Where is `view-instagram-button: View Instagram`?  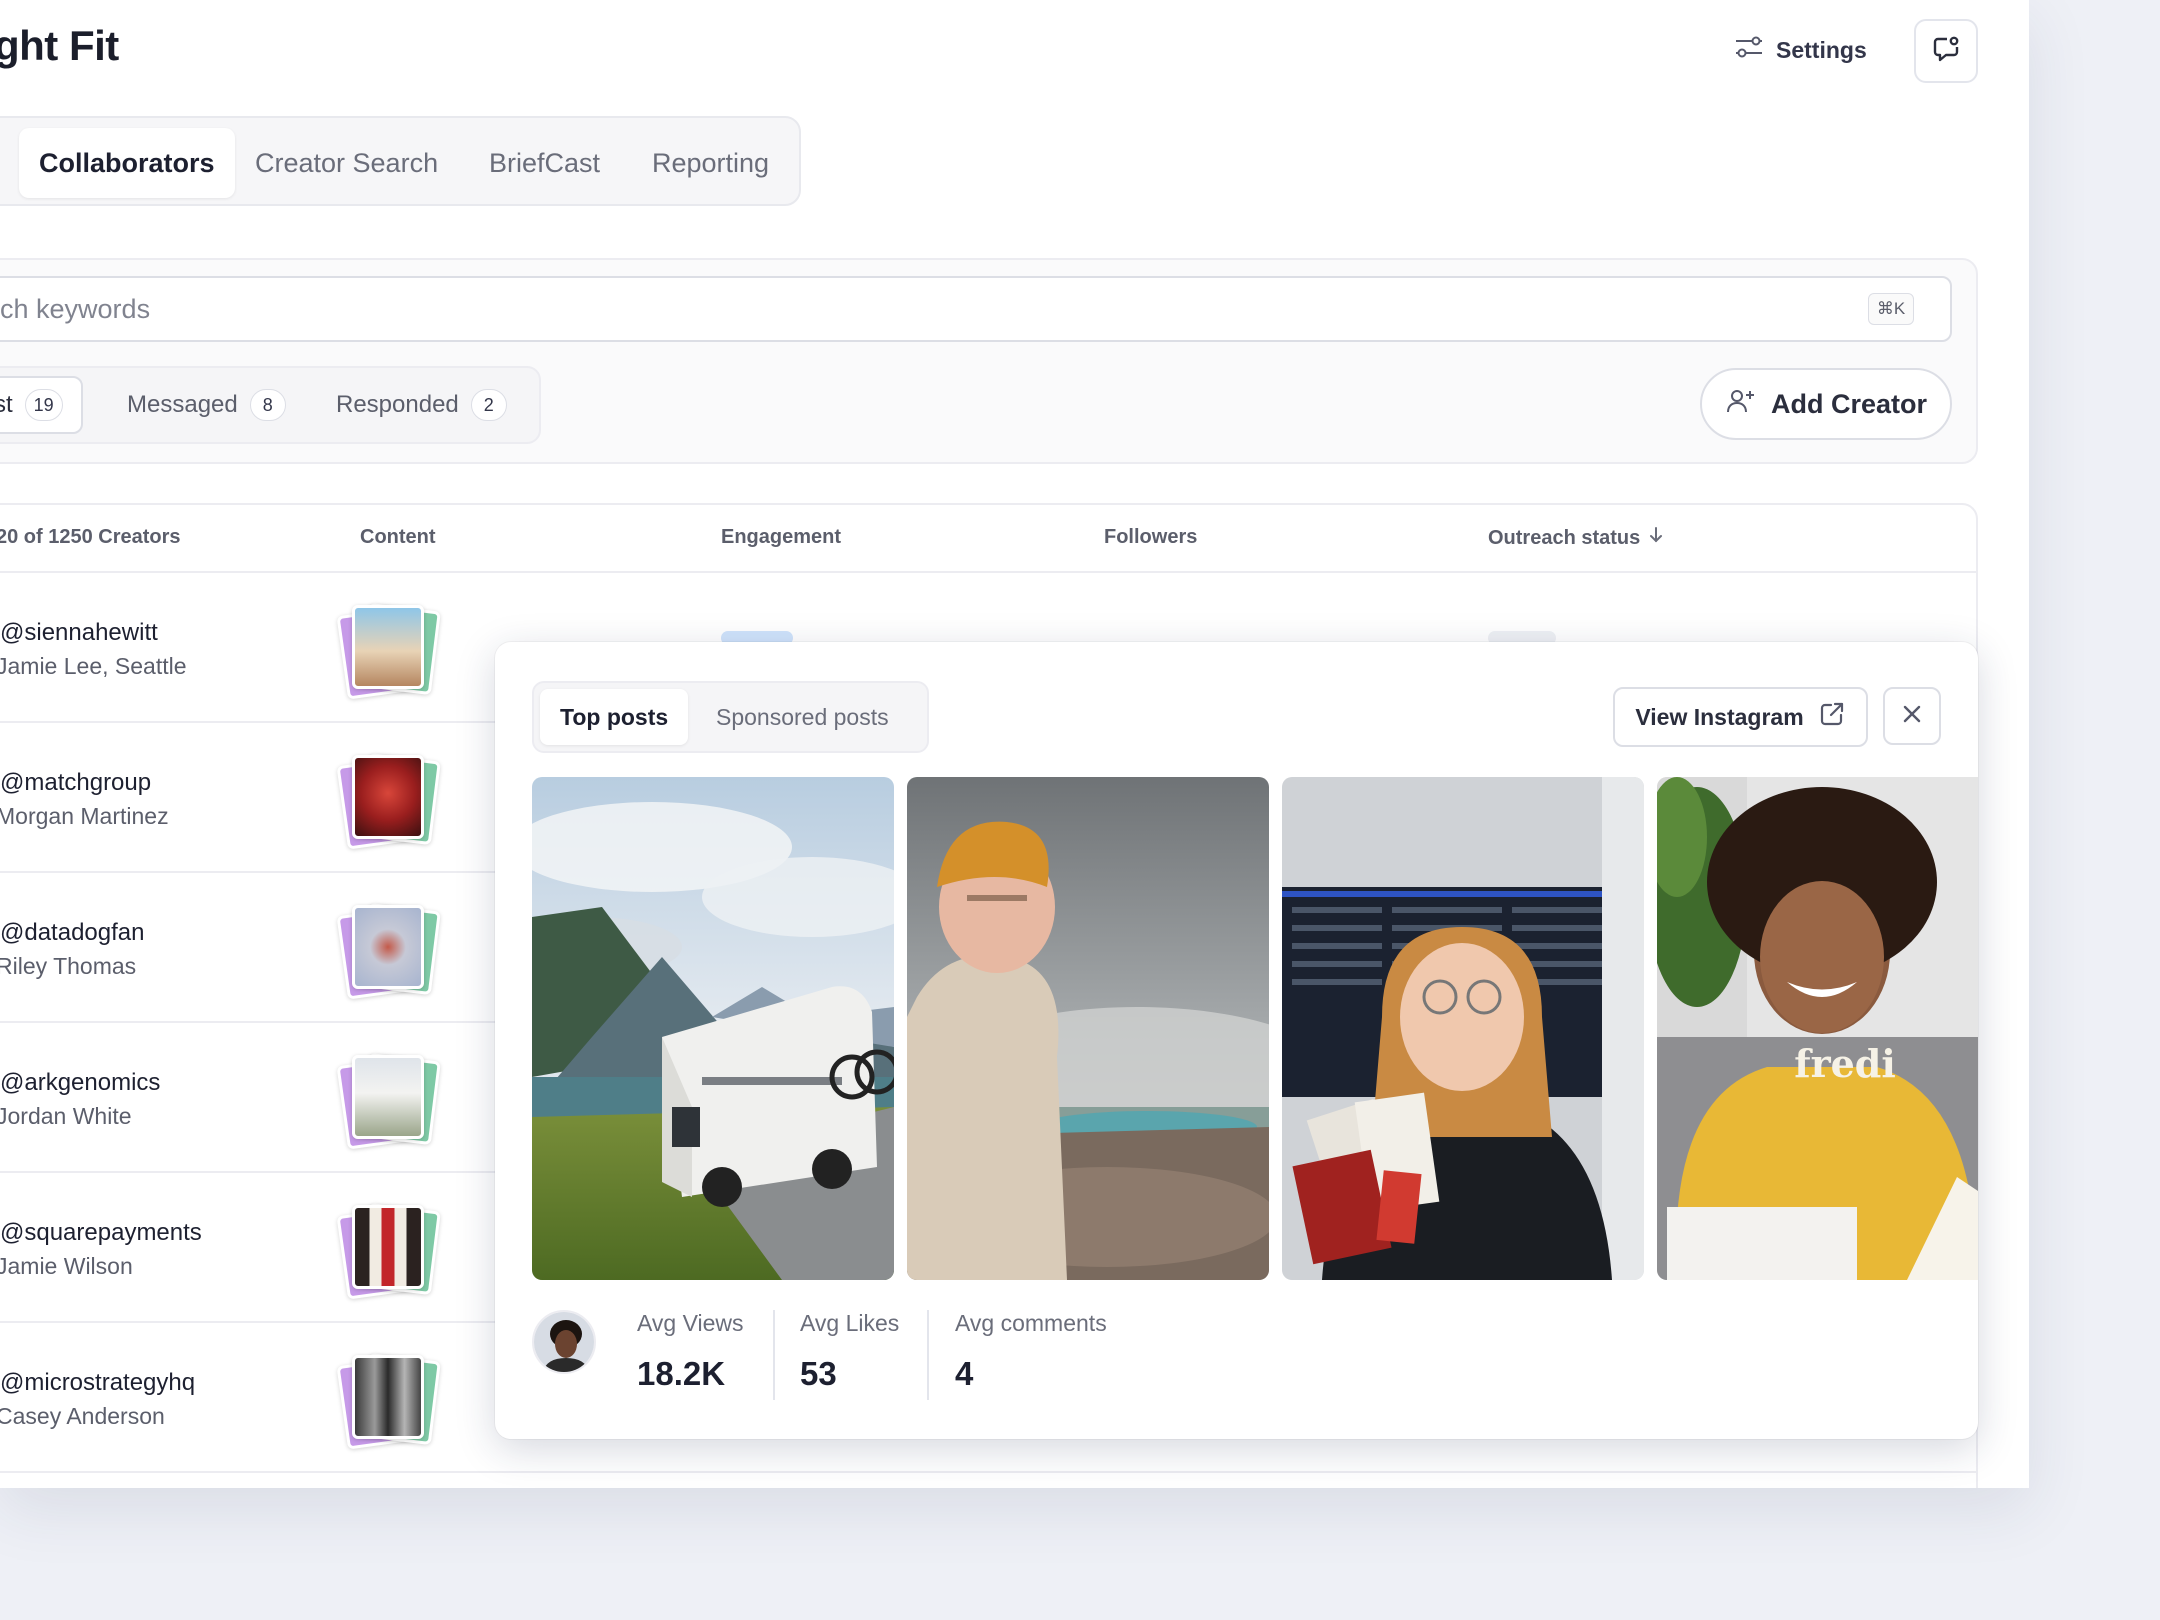 view-instagram-button: View Instagram is located at coordinates (1740, 717).